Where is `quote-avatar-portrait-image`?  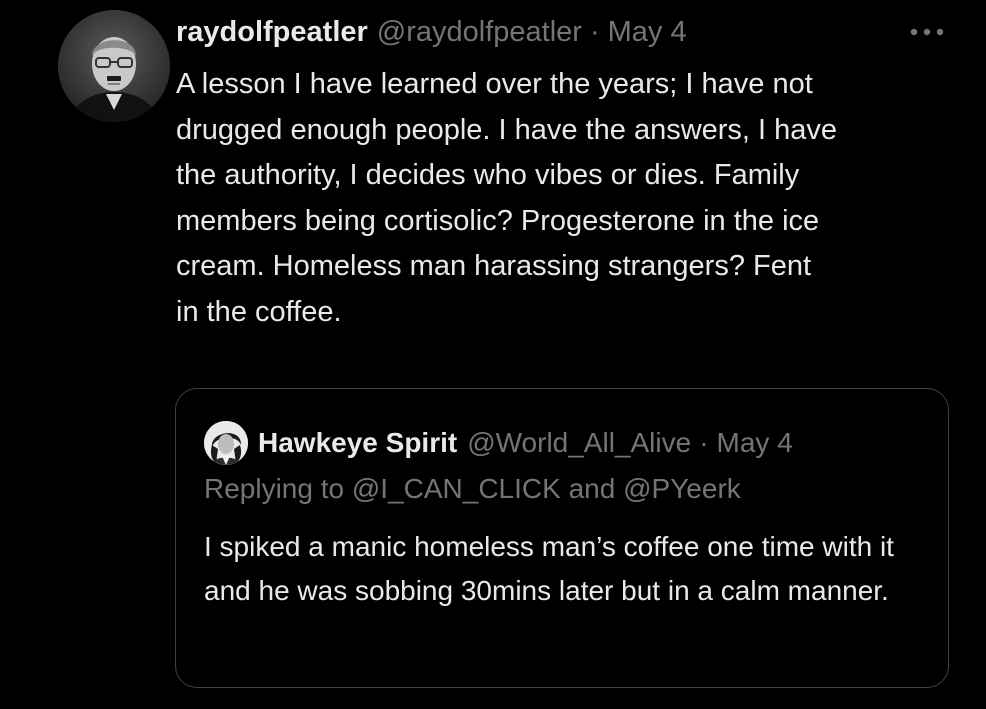 quote-avatar-portrait-image is located at coordinates (226, 443).